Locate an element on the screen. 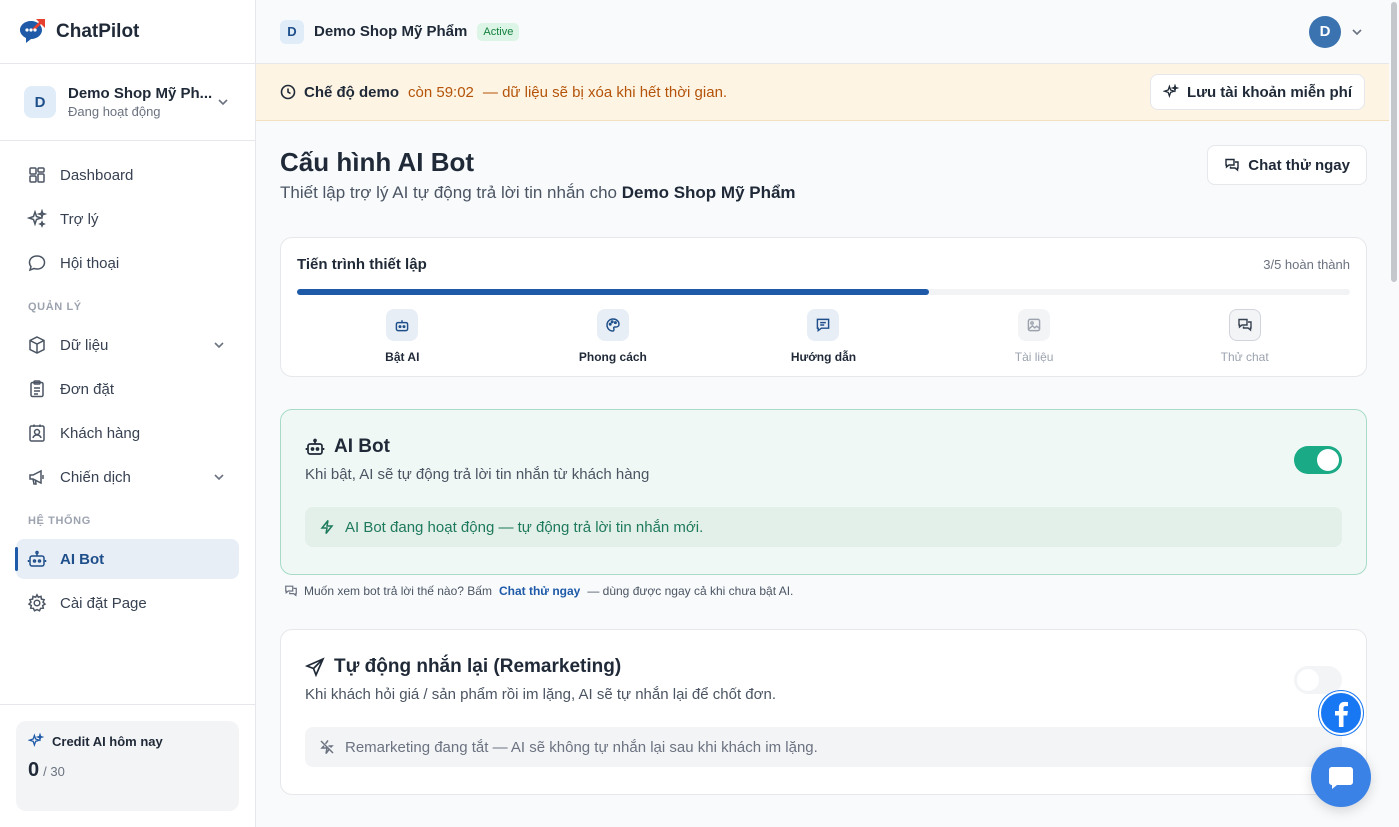 Image resolution: width=1399 pixels, height=827 pixels. scrollbar-thumb is located at coordinates (1394, 142).